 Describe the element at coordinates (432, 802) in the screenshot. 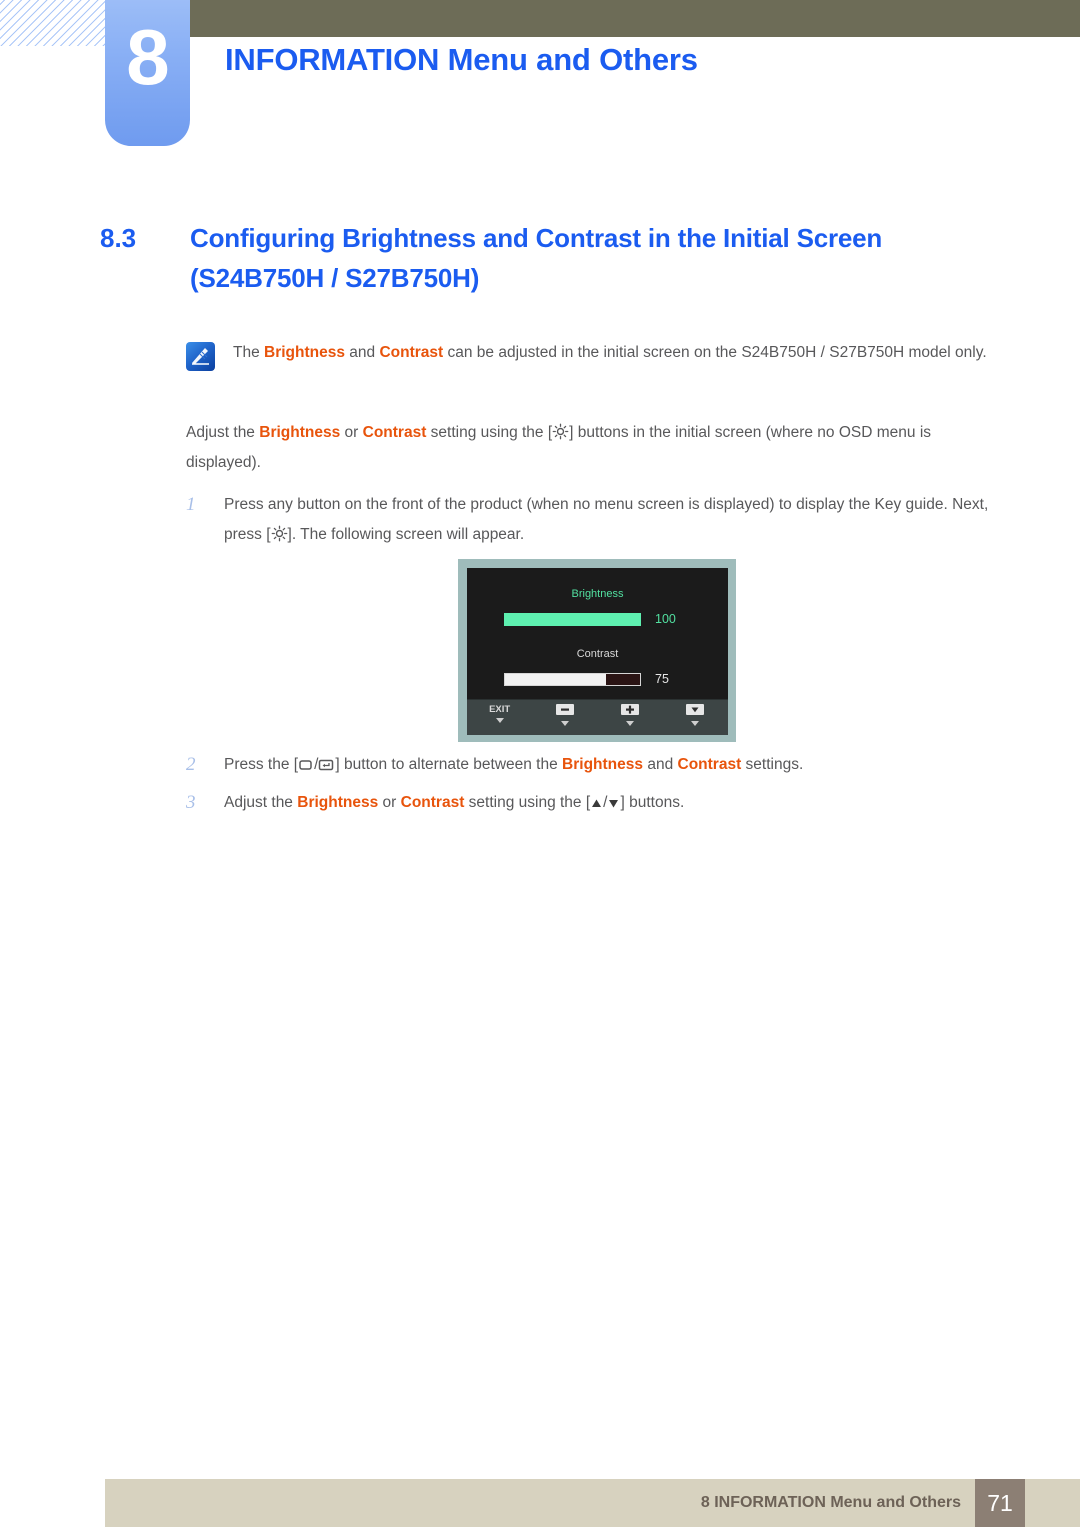

I see `step-3-keyword-contrast: Contrast` at that location.